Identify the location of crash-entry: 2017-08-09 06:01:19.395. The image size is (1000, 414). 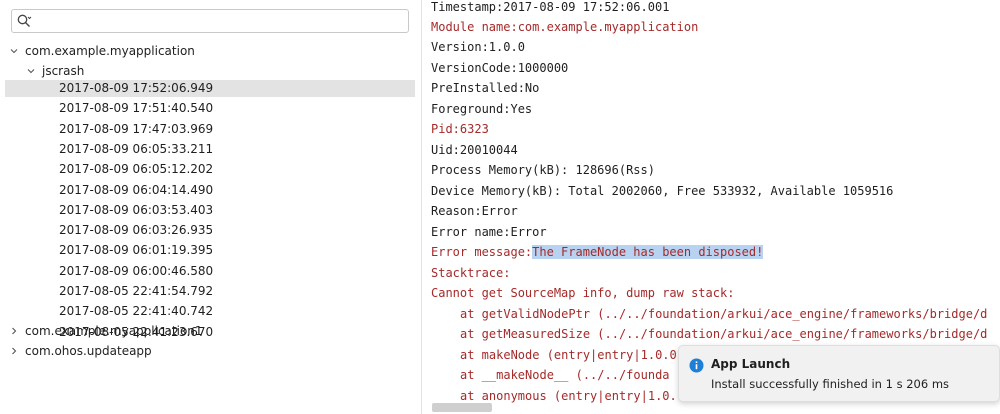
(136, 250).